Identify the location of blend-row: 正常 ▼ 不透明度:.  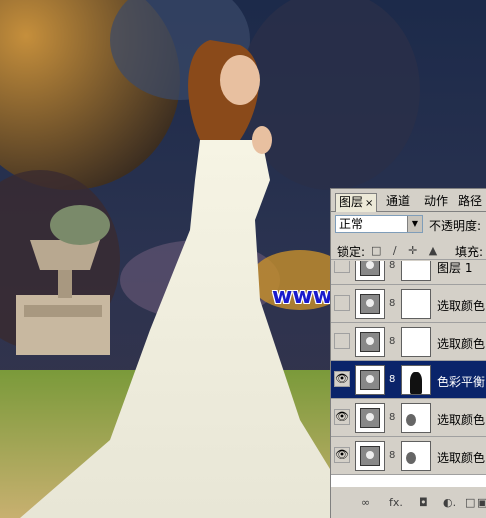
(408, 225).